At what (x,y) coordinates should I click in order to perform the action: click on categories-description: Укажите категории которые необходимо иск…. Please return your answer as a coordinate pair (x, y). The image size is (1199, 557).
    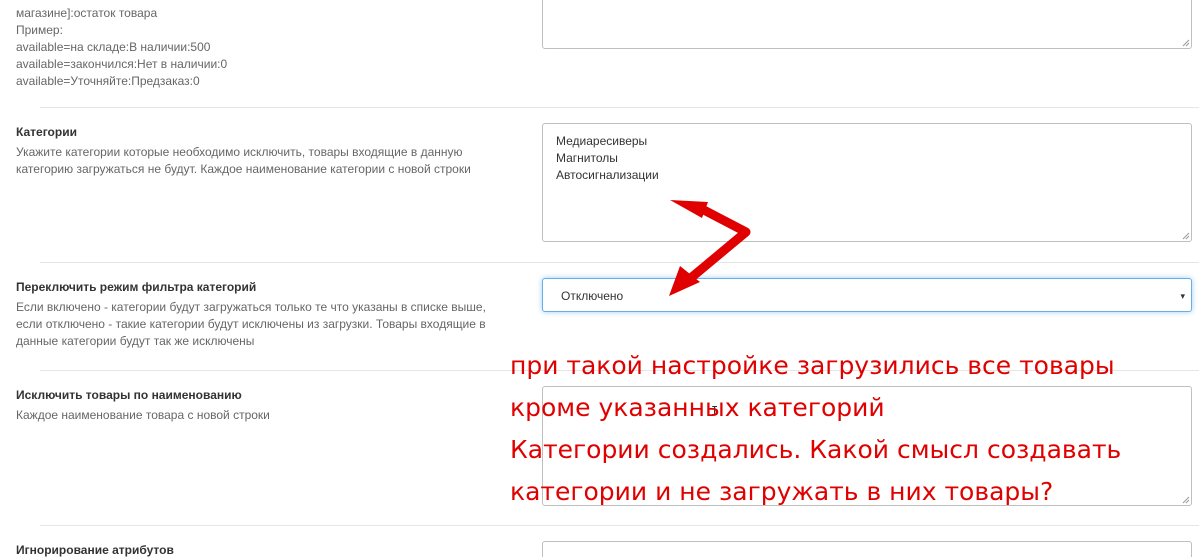
    Looking at the image, I should click on (243, 160).